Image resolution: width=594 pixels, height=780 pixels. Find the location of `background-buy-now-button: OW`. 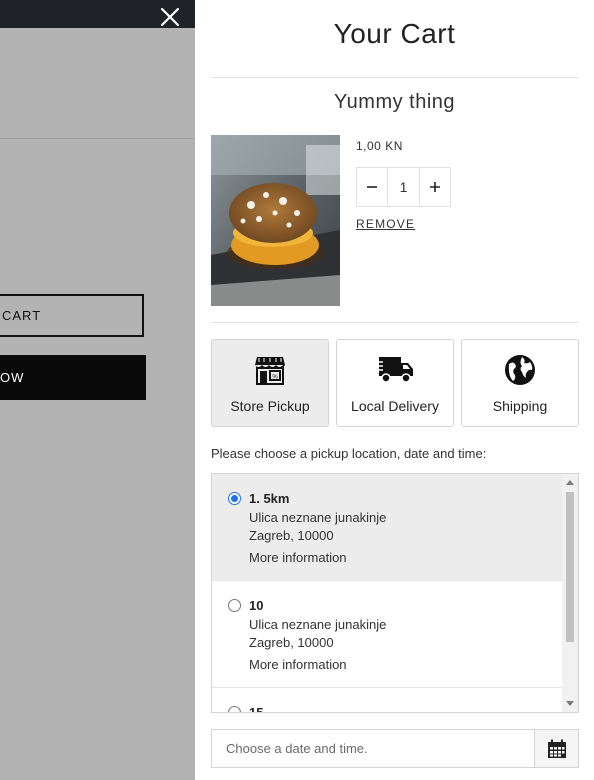

background-buy-now-button: OW is located at coordinates (73, 377).